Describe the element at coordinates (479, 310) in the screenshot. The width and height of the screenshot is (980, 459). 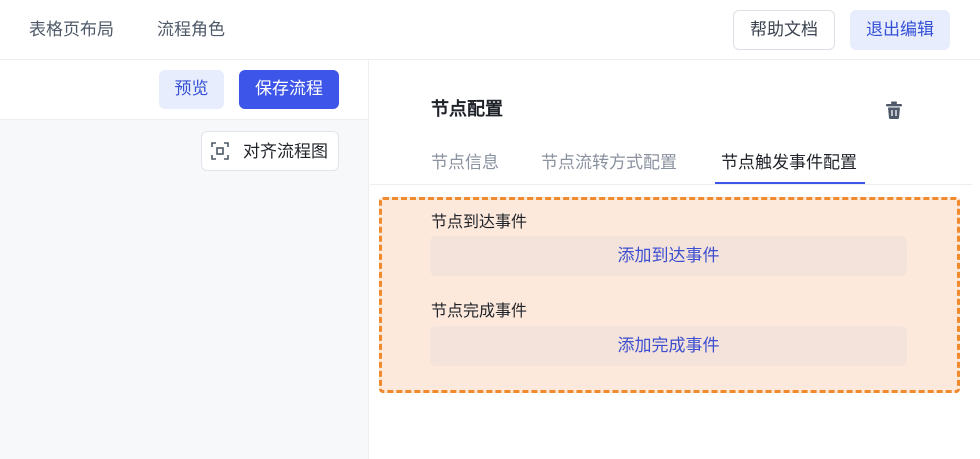
I see `complete-event-label: 节点完成事件` at that location.